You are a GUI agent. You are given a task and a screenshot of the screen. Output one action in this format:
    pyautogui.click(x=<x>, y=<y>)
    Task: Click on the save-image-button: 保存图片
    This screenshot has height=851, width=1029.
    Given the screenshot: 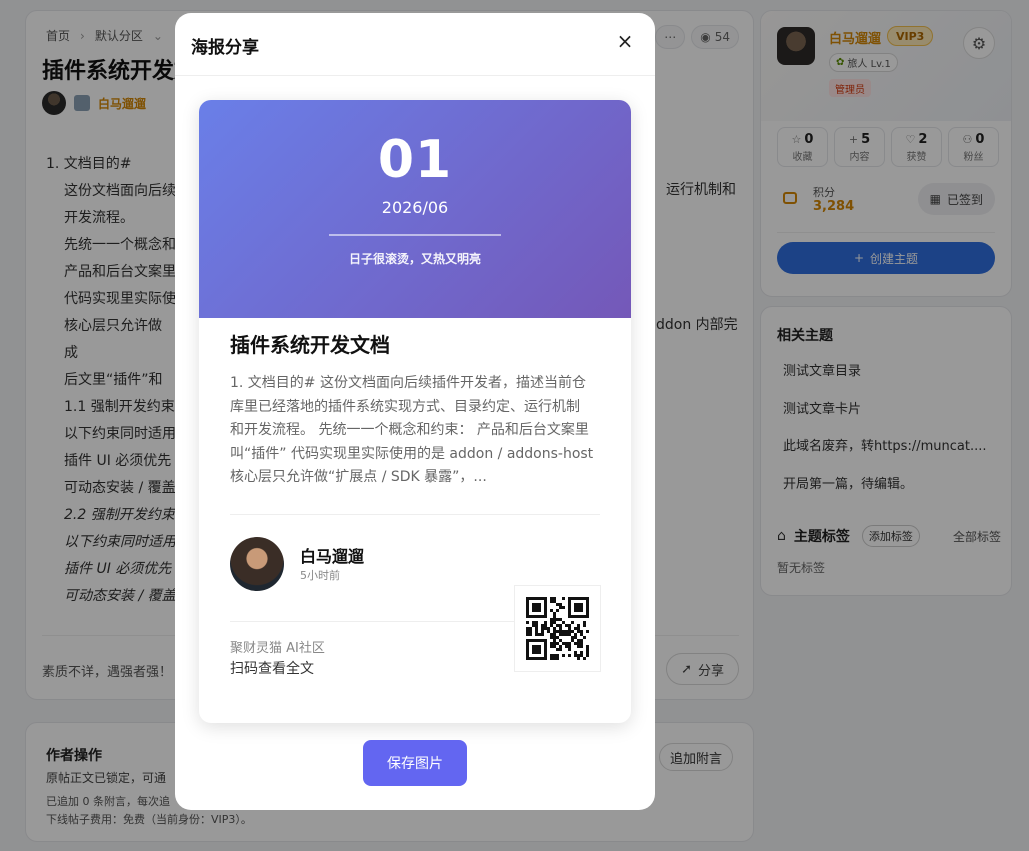 What is the action you would take?
    pyautogui.click(x=415, y=763)
    